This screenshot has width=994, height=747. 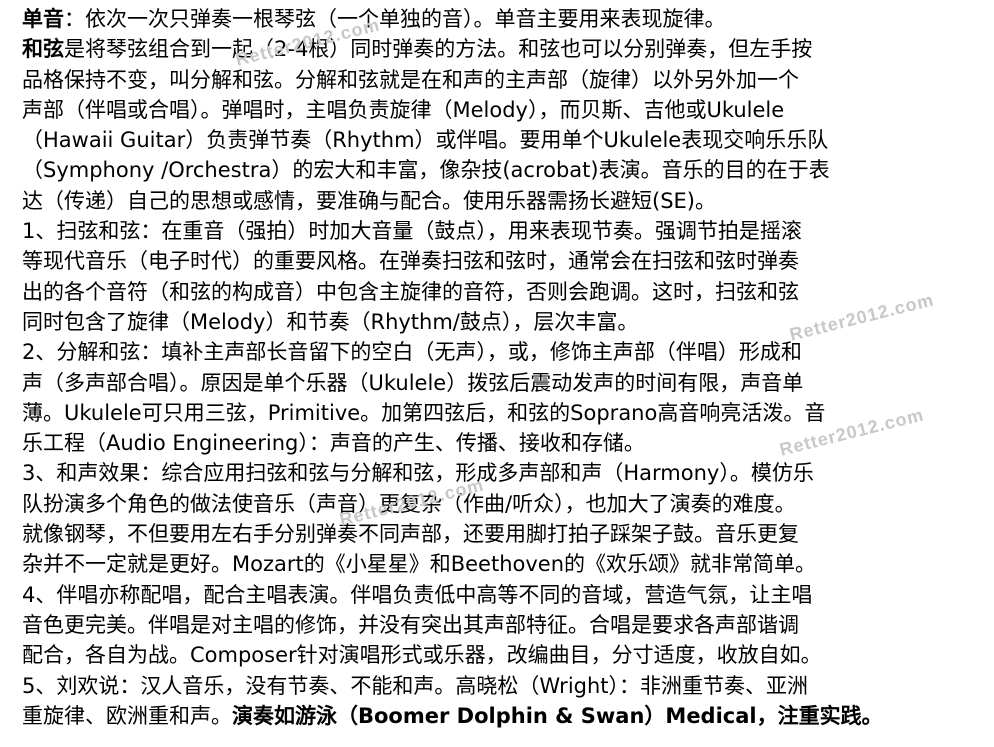 What do you see at coordinates (369, 200) in the screenshot?
I see `text-segment: 达（传递）自己的思想或感情，要准确与配合。使用乐器需扬长避短(SE)。` at bounding box center [369, 200].